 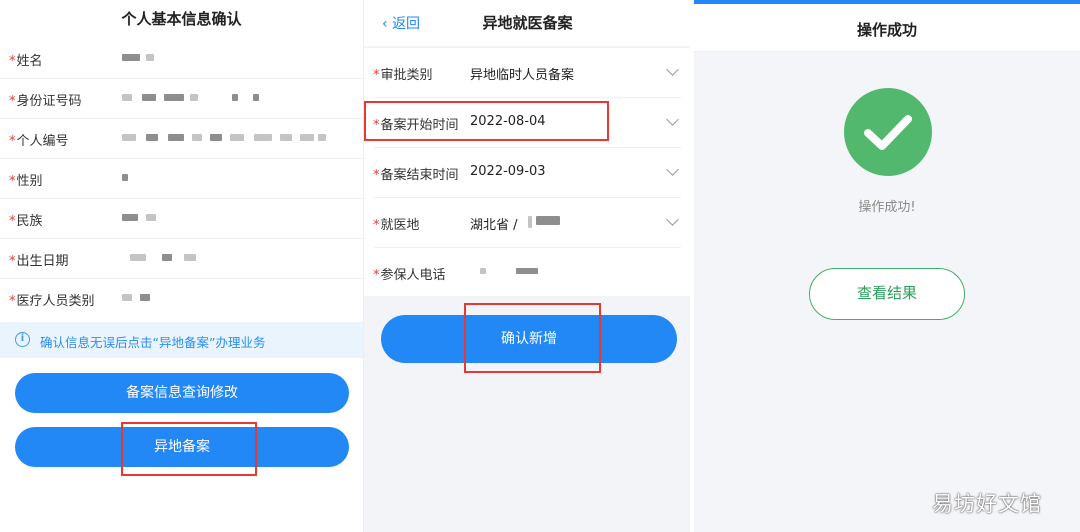 I want to click on watermark: 易坊好文馆, so click(x=987, y=504).